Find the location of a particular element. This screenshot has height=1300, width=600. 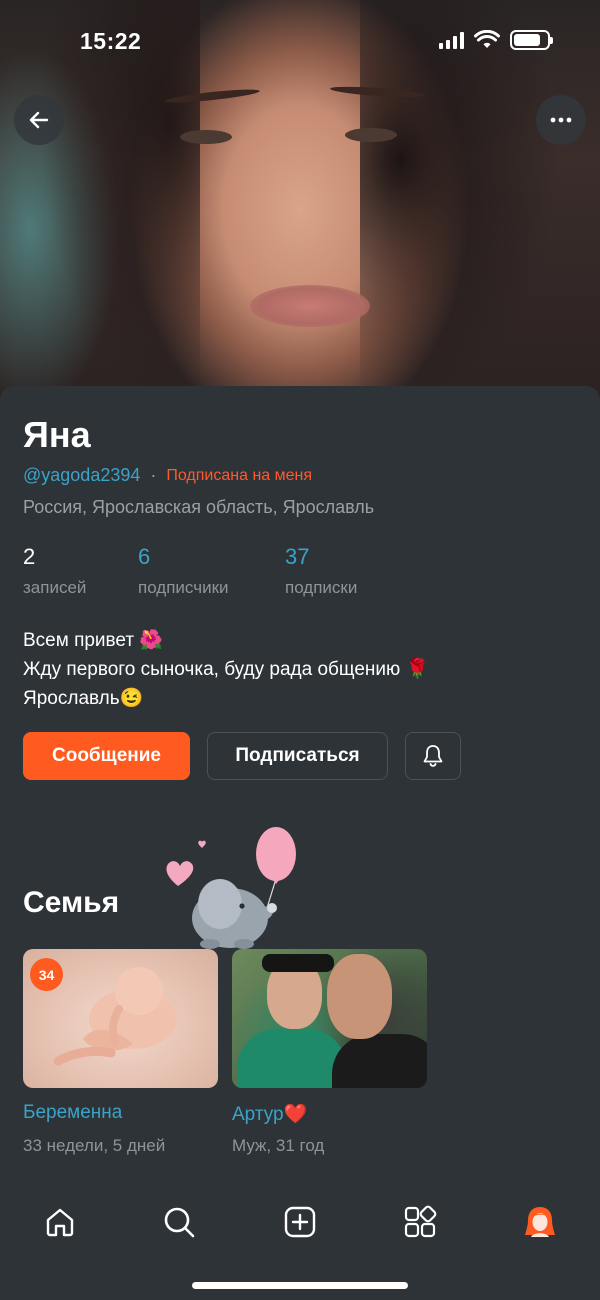

status-time: 15:22 is located at coordinates (111, 41).